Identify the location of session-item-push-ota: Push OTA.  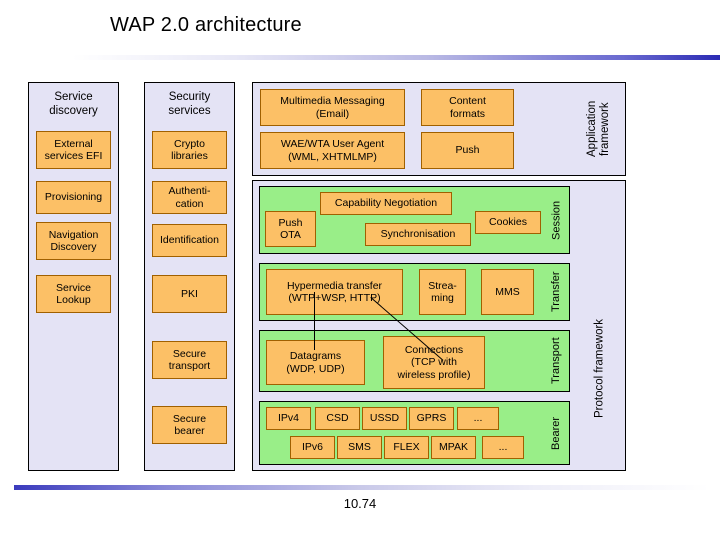
(290, 229).